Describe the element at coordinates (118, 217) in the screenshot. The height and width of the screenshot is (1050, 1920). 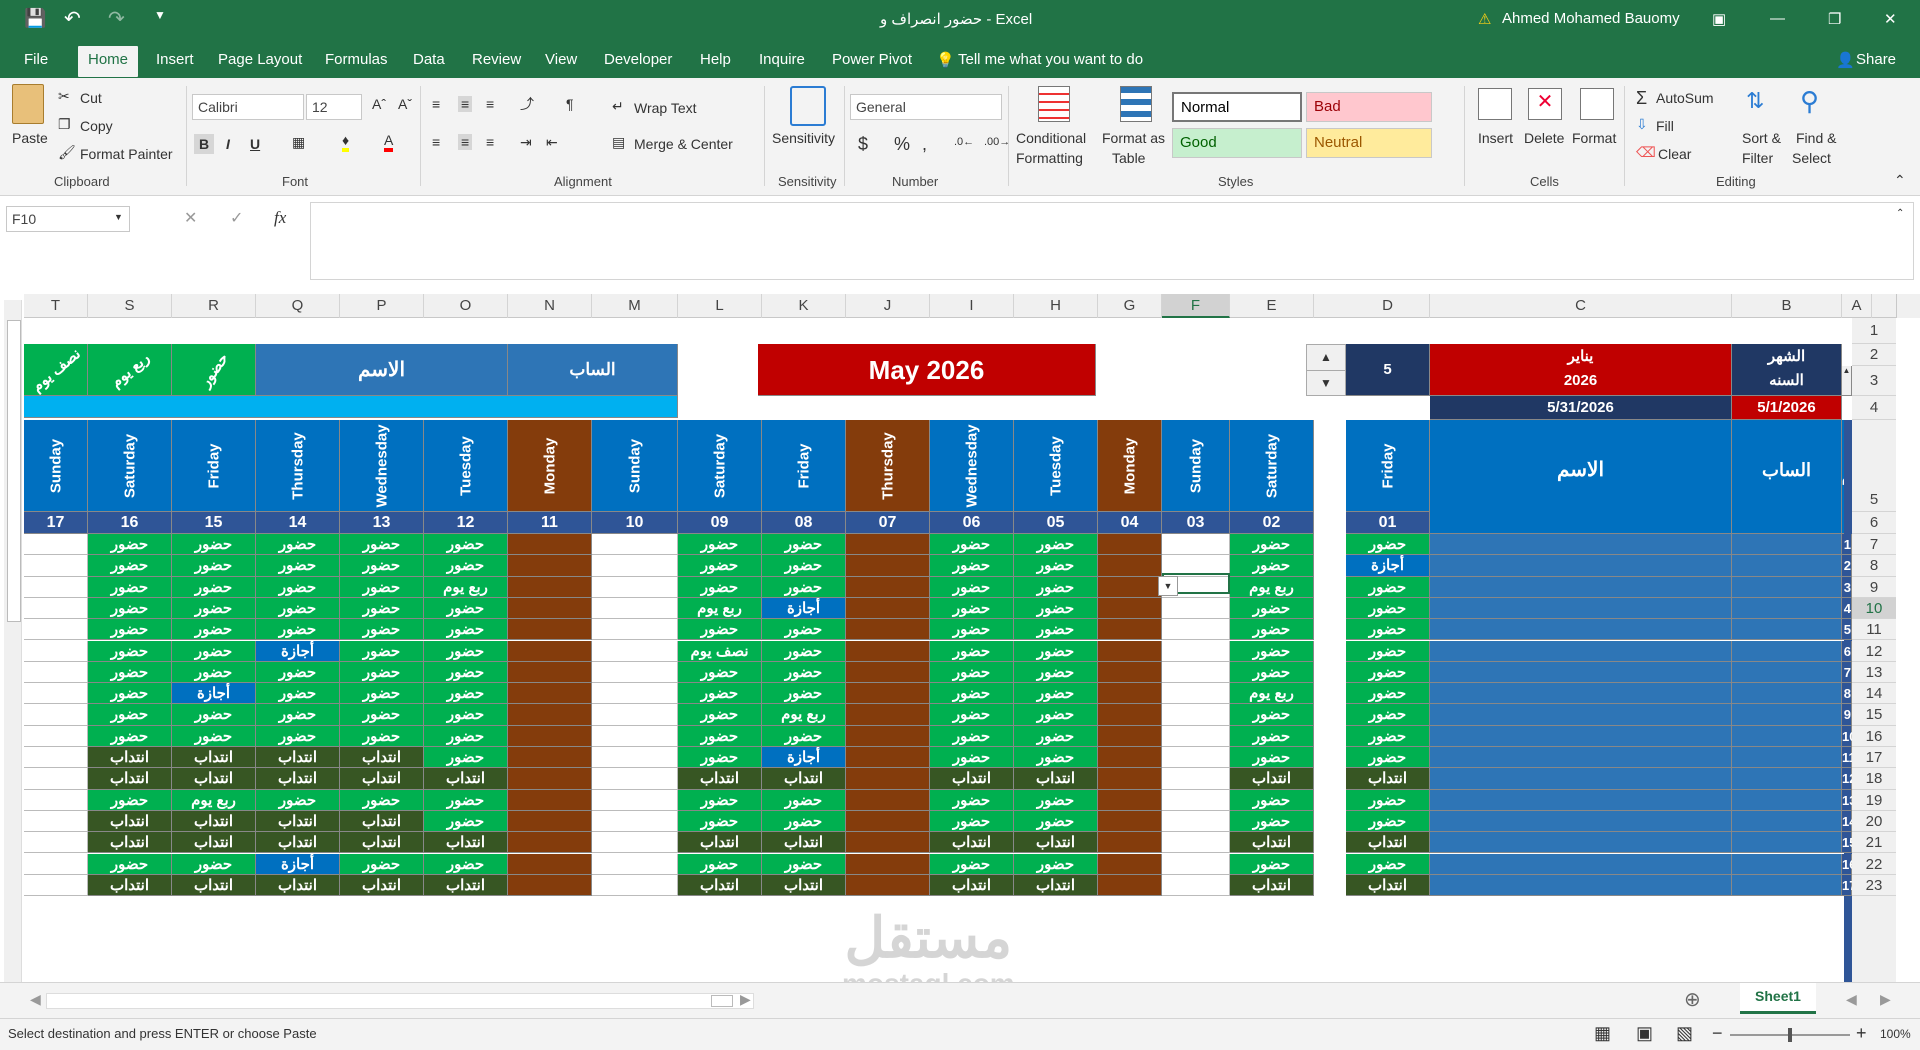
I see `name-box-dropdown-icon: ▼` at that location.